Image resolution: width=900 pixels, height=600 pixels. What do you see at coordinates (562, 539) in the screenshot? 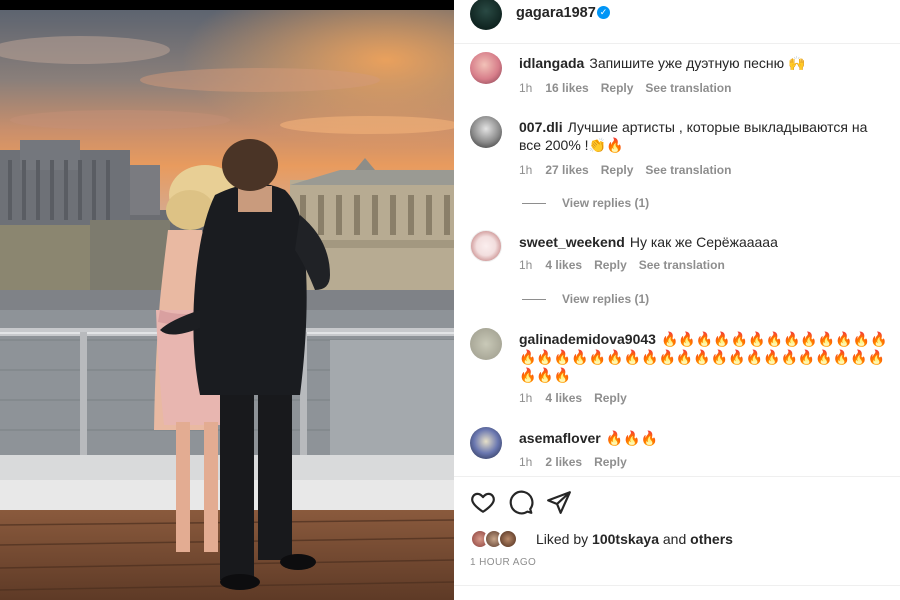
I see `liked-by-prefix: Liked by` at bounding box center [562, 539].